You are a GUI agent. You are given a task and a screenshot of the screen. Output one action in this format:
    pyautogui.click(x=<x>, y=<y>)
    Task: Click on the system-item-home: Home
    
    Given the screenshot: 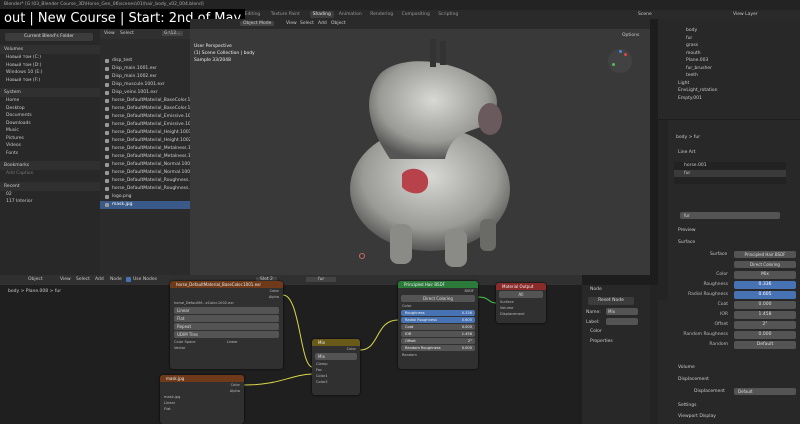 What is the action you would take?
    pyautogui.click(x=50, y=101)
    